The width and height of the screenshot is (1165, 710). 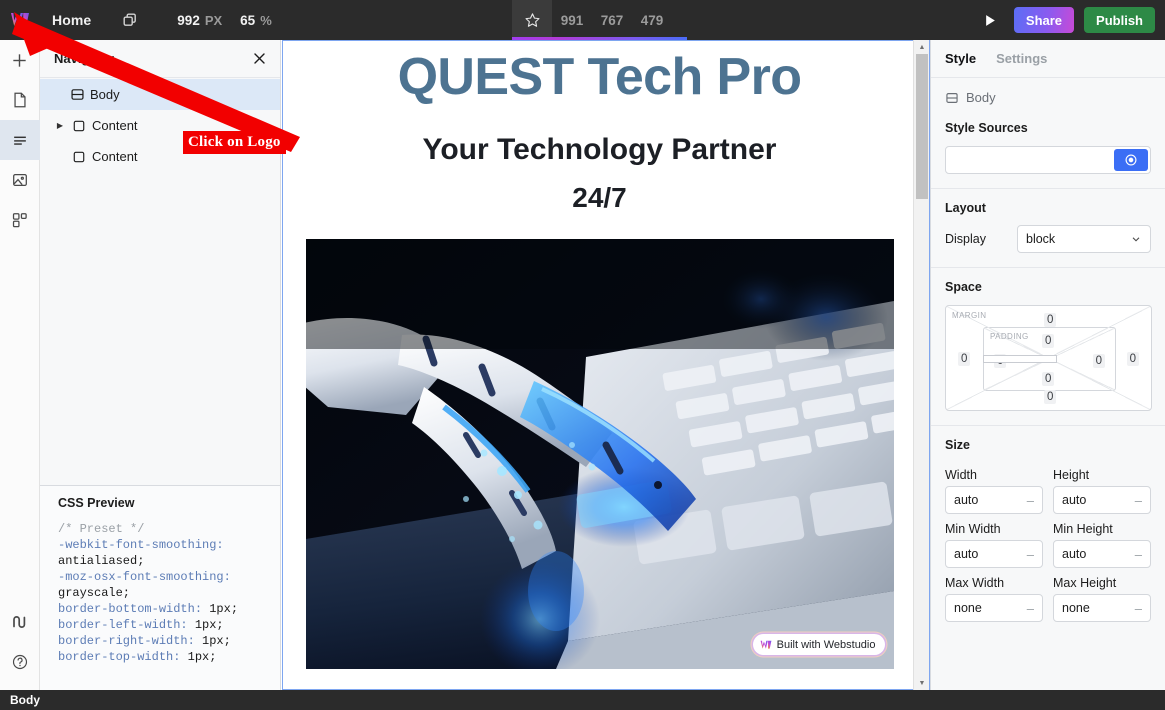 What do you see at coordinates (599, 77) in the screenshot?
I see `page-heading: QUEST Tech Pro` at bounding box center [599, 77].